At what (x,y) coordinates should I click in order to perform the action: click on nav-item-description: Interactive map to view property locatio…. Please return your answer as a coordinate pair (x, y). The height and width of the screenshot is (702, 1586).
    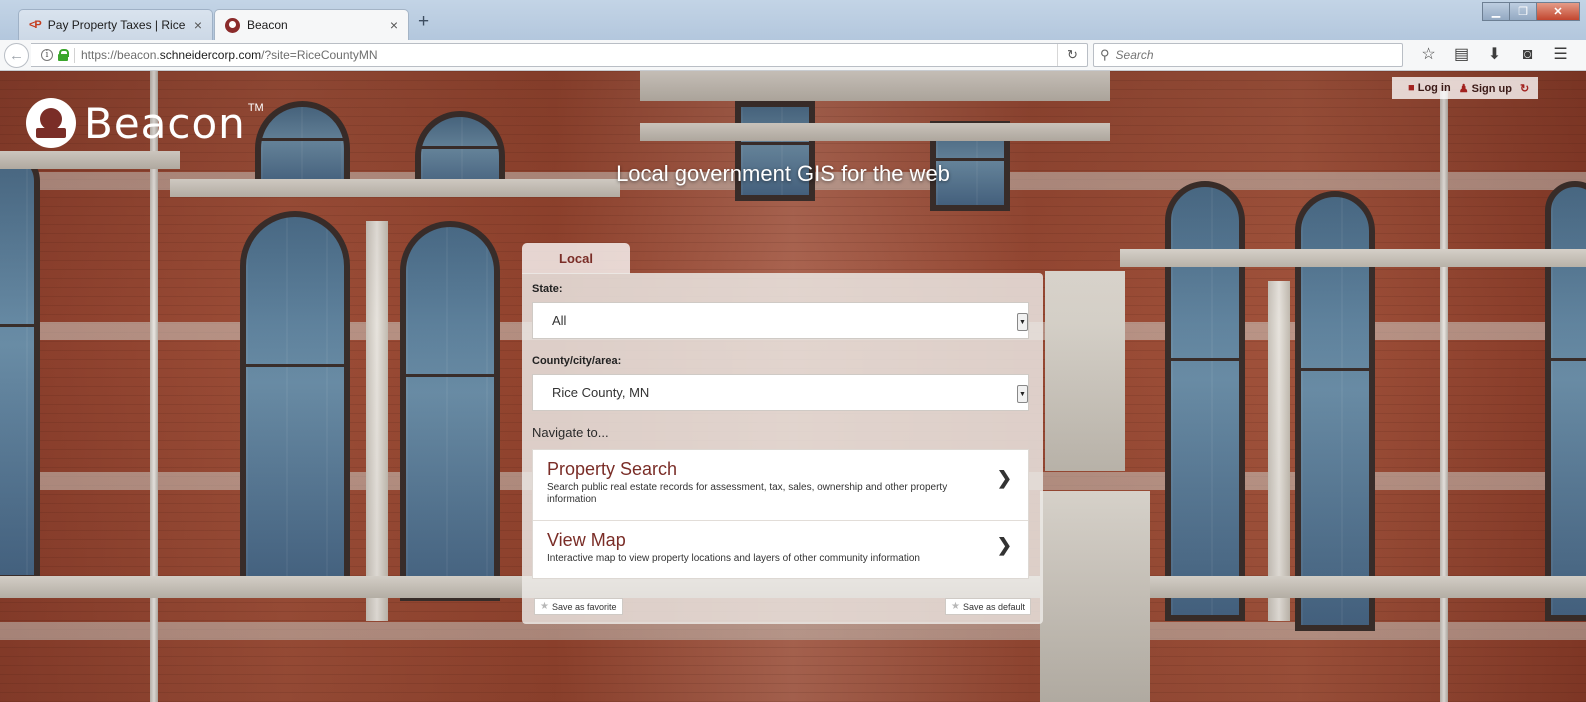
    Looking at the image, I should click on (733, 558).